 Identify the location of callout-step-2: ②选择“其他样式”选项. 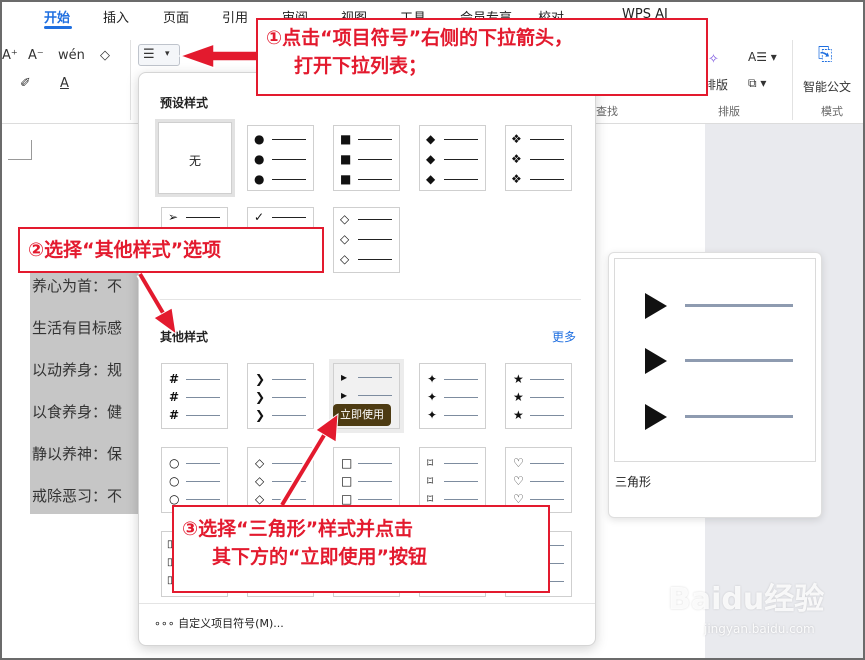
(171, 250).